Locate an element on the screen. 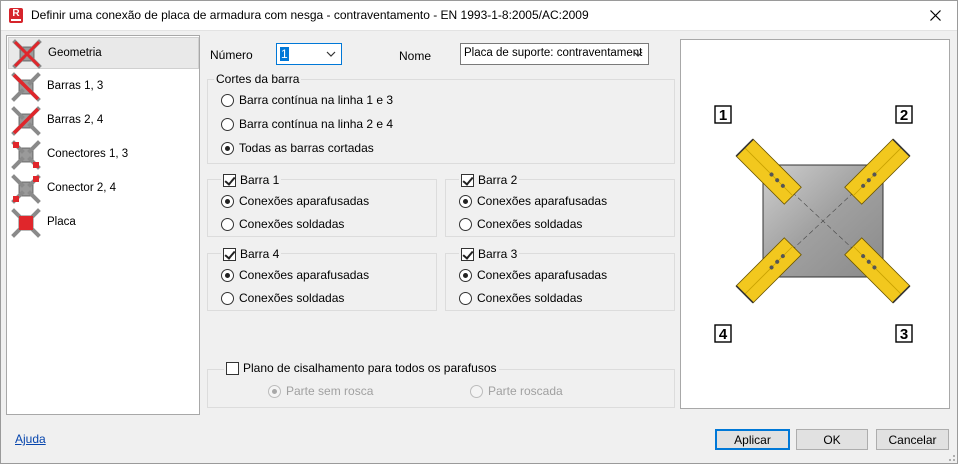 This screenshot has width=958, height=464. help-link: Ajuda is located at coordinates (30, 439).